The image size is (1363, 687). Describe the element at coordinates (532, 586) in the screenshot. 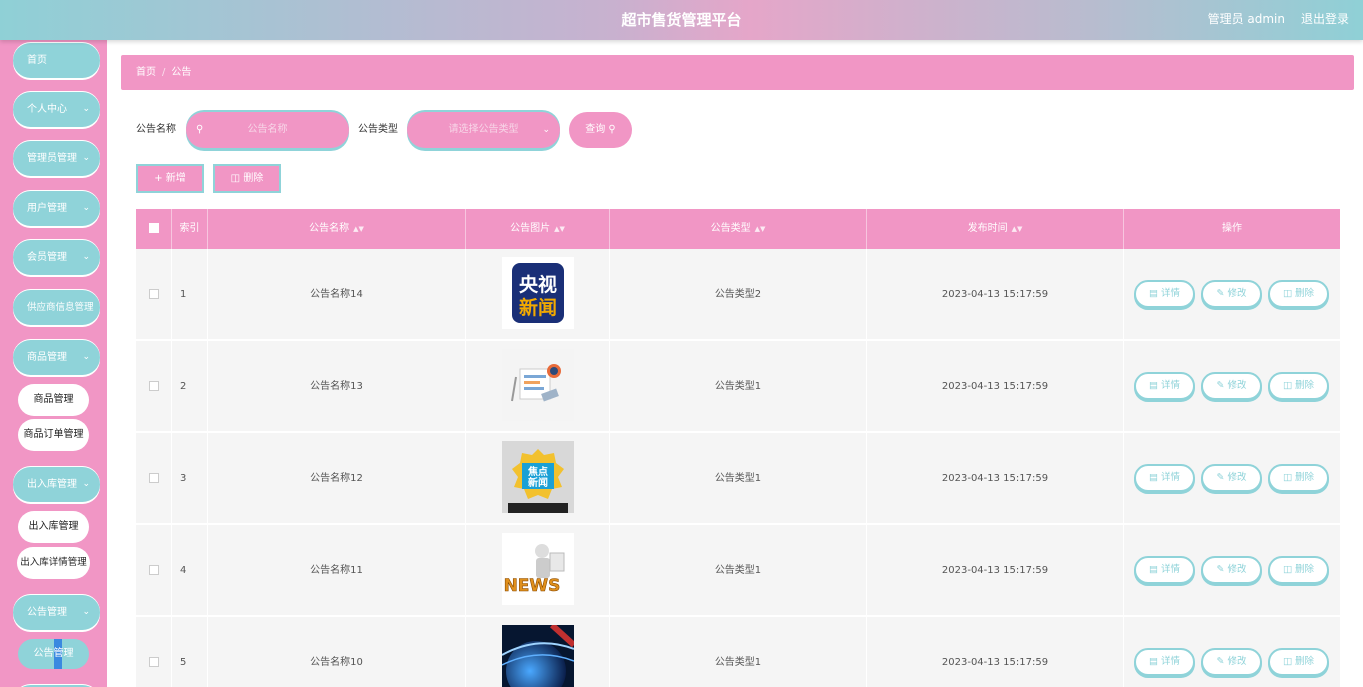

I see `svg-text: NEWS` at that location.